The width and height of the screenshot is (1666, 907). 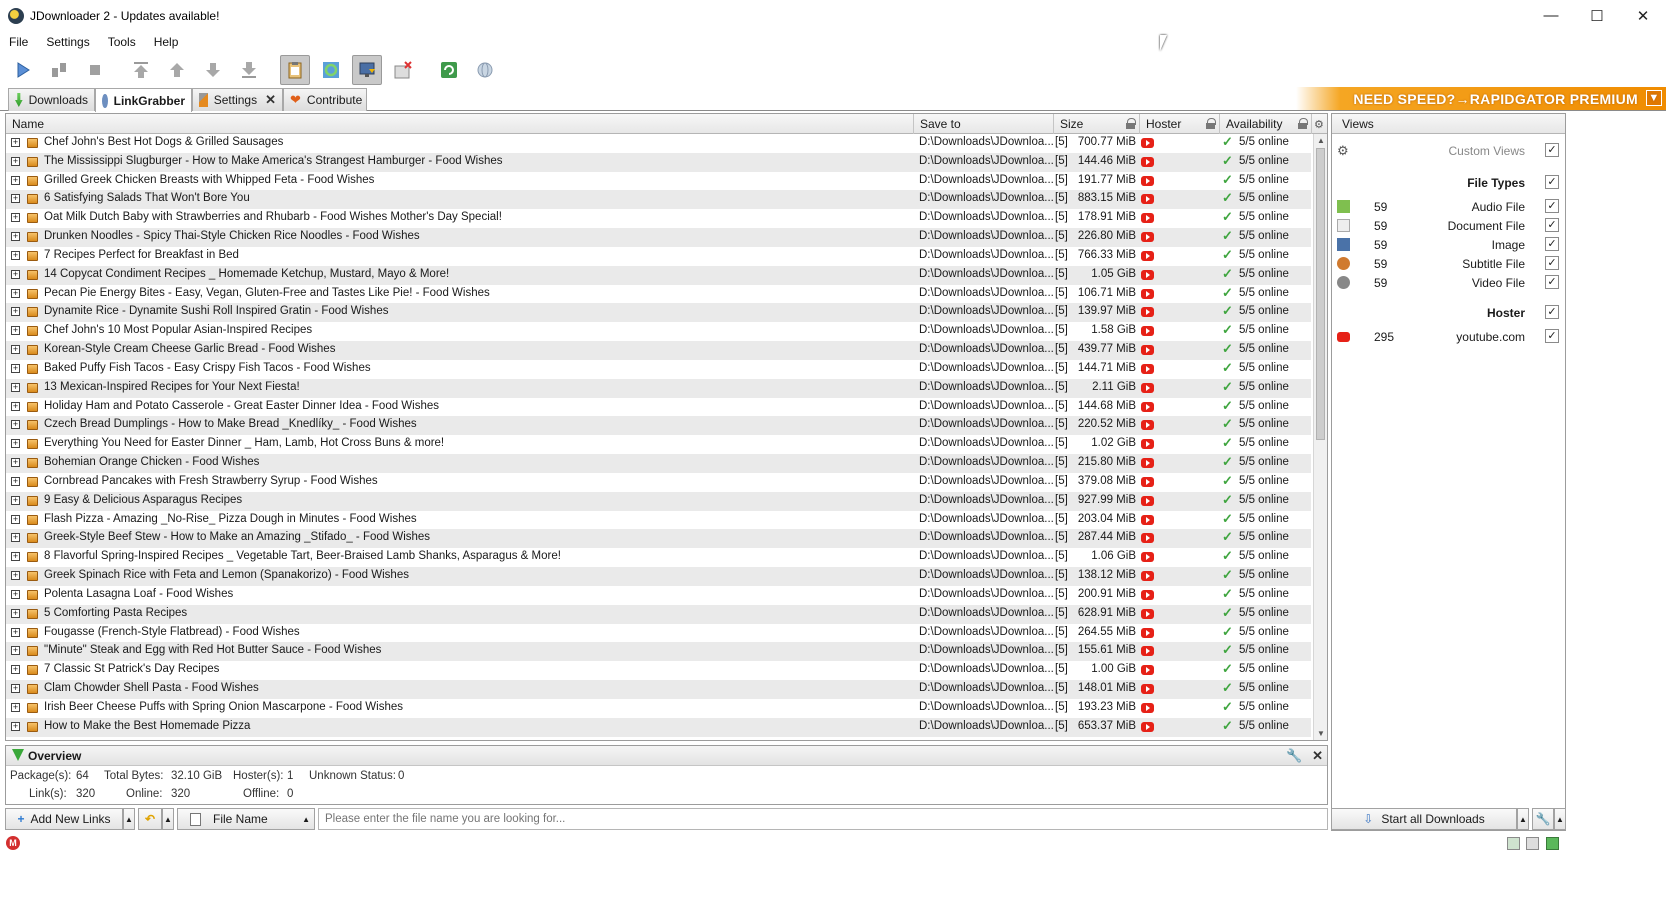 I want to click on column-hoster: Hoster, so click(x=1180, y=124).